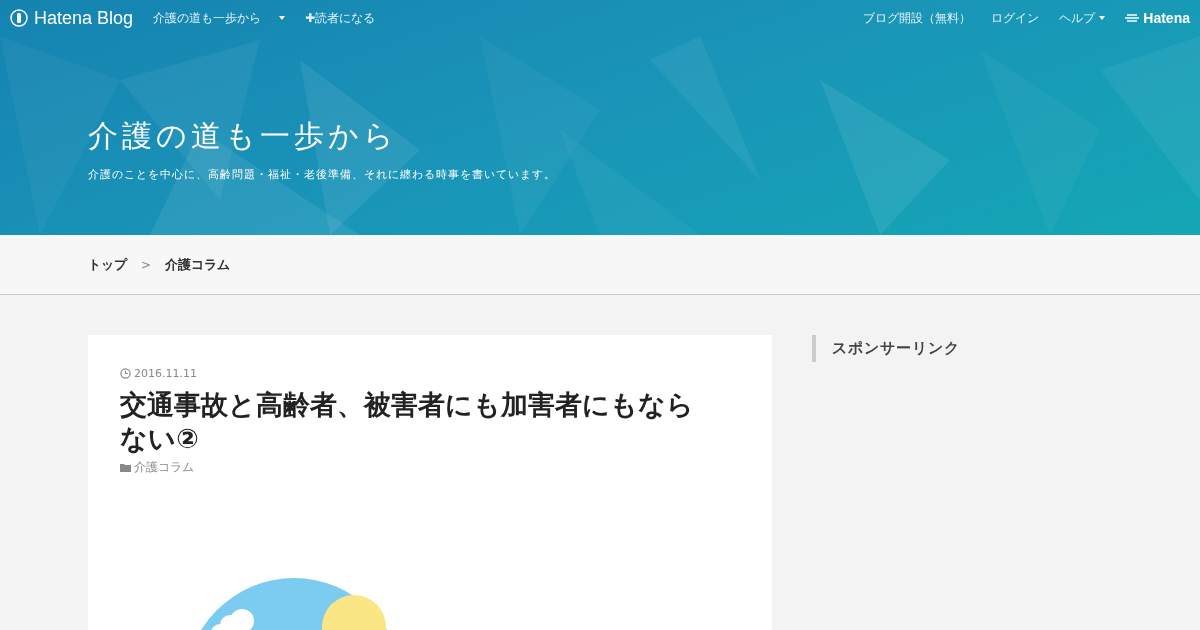 Image resolution: width=1200 pixels, height=630 pixels. What do you see at coordinates (219, 18) in the screenshot?
I see `blog-menu: 介護の道も一歩から` at bounding box center [219, 18].